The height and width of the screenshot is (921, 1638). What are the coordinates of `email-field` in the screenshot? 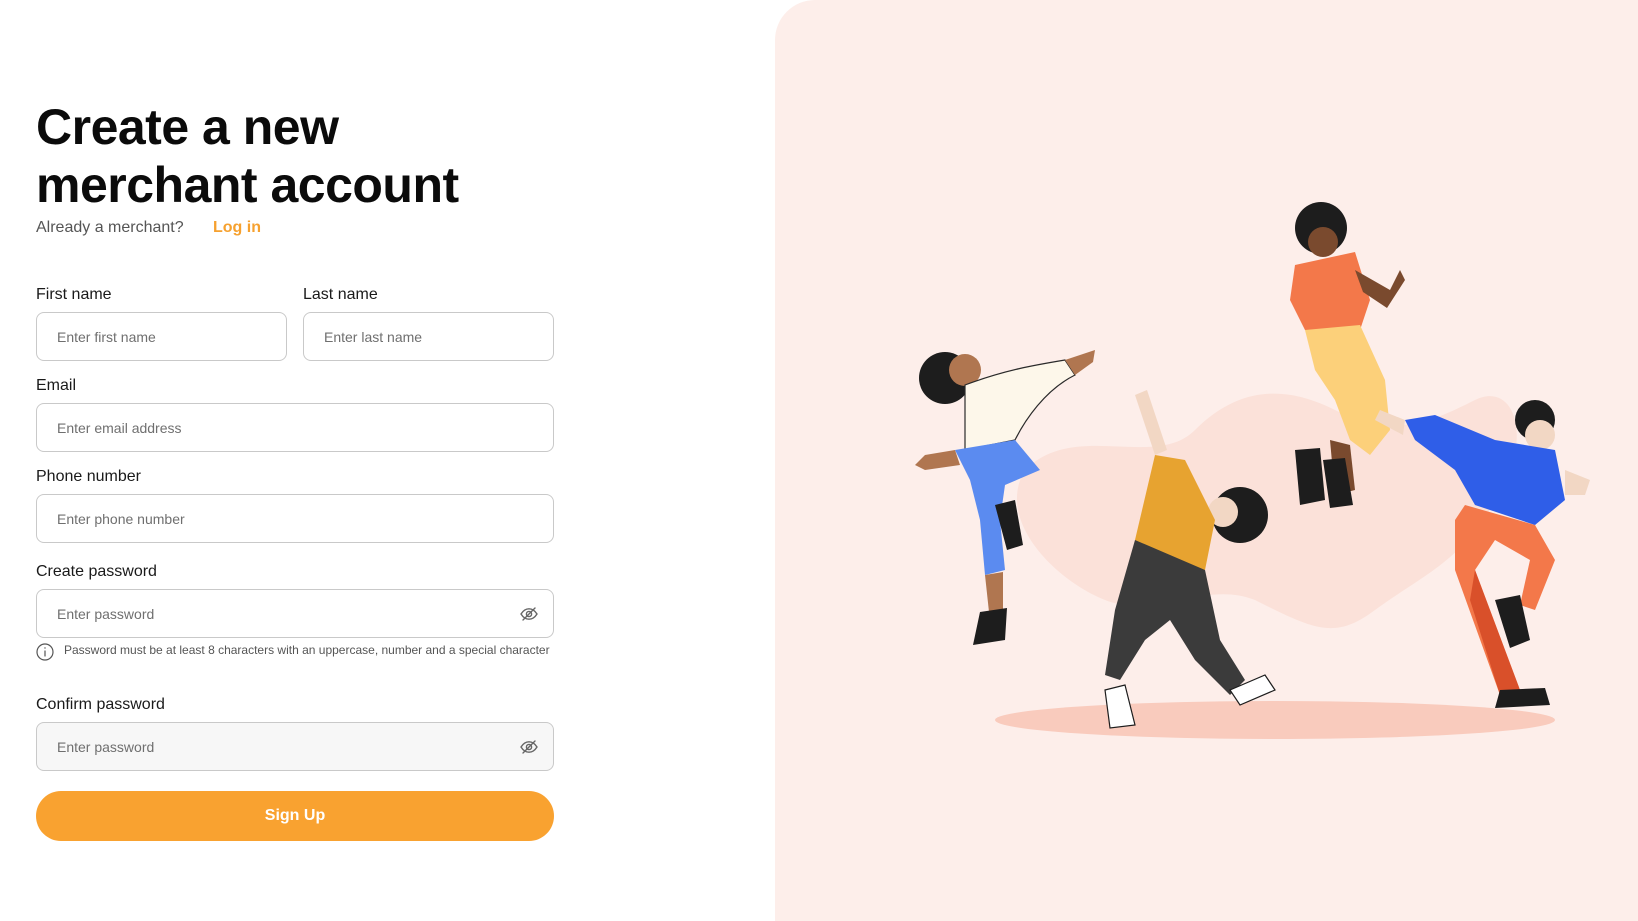 It's located at (295, 427).